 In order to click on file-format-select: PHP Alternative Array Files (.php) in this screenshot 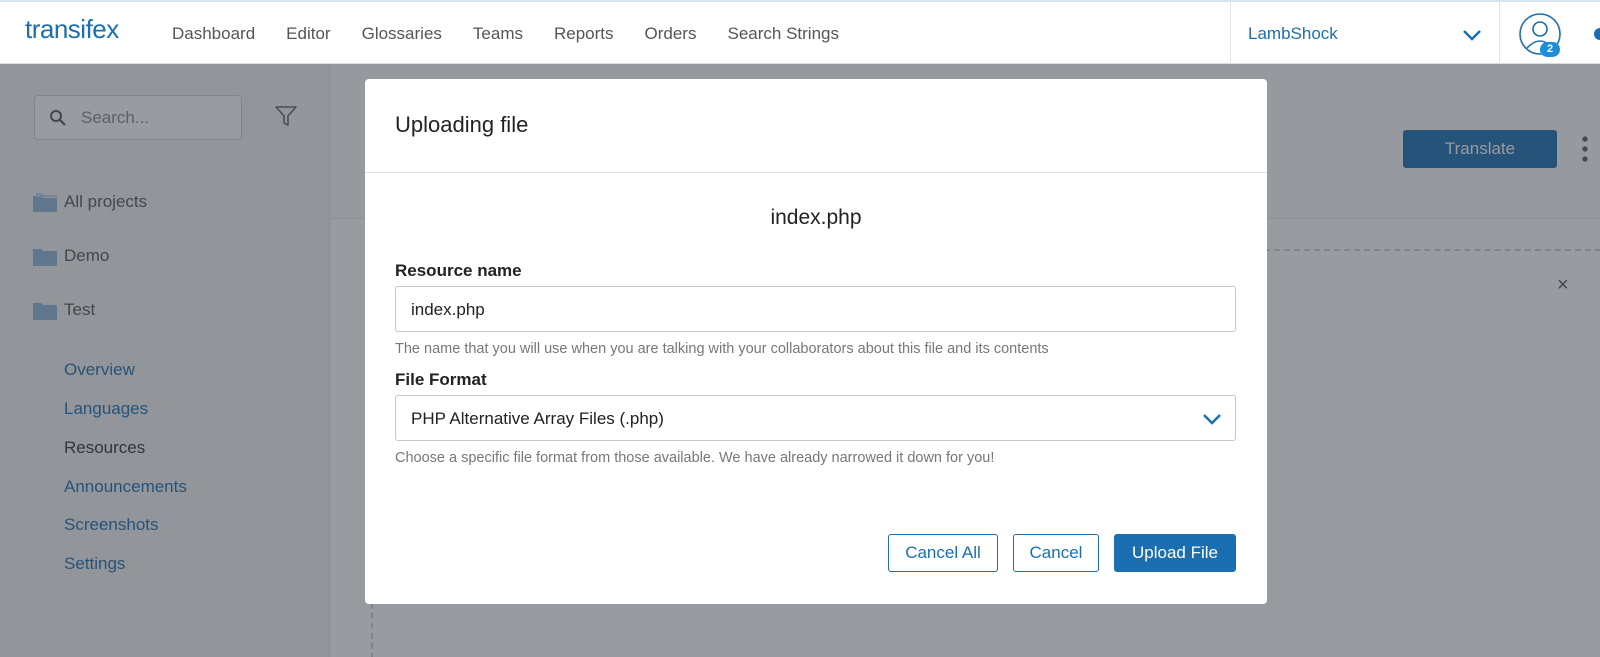, I will do `click(815, 418)`.